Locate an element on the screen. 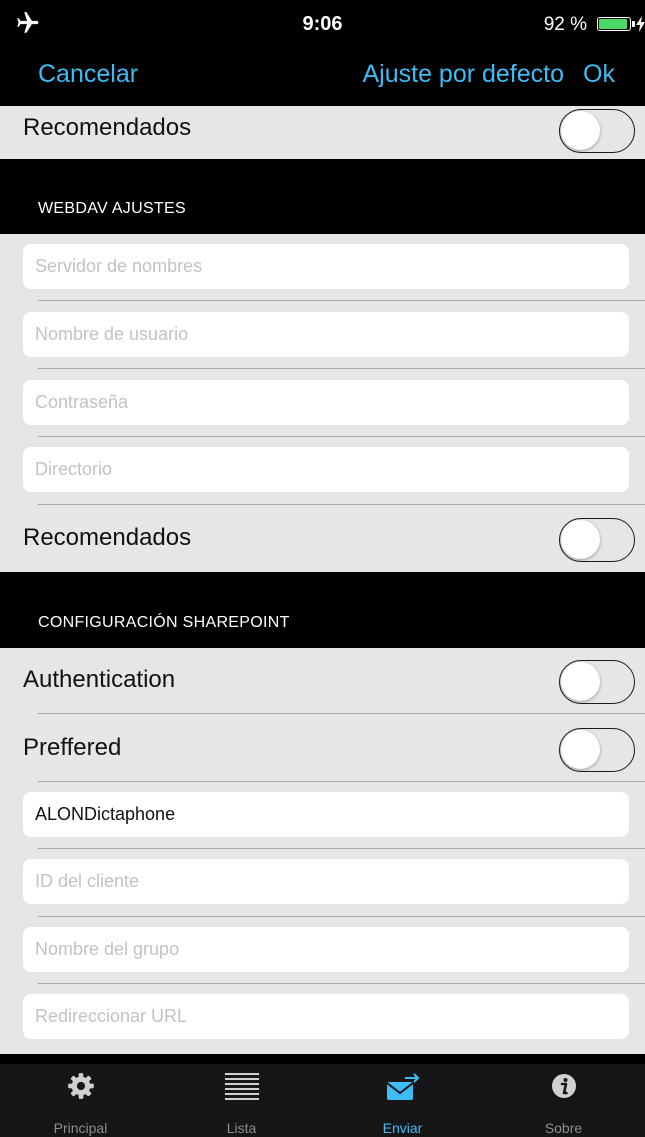 The width and height of the screenshot is (645, 1137). redirect-url-field: Redireccionar URL is located at coordinates (326, 1016).